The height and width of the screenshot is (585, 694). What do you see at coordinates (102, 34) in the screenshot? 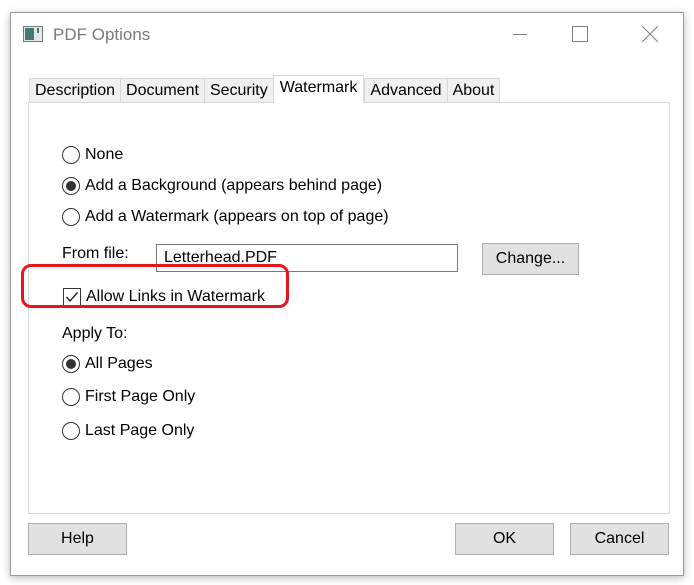
I see `window-title: PDF Options` at bounding box center [102, 34].